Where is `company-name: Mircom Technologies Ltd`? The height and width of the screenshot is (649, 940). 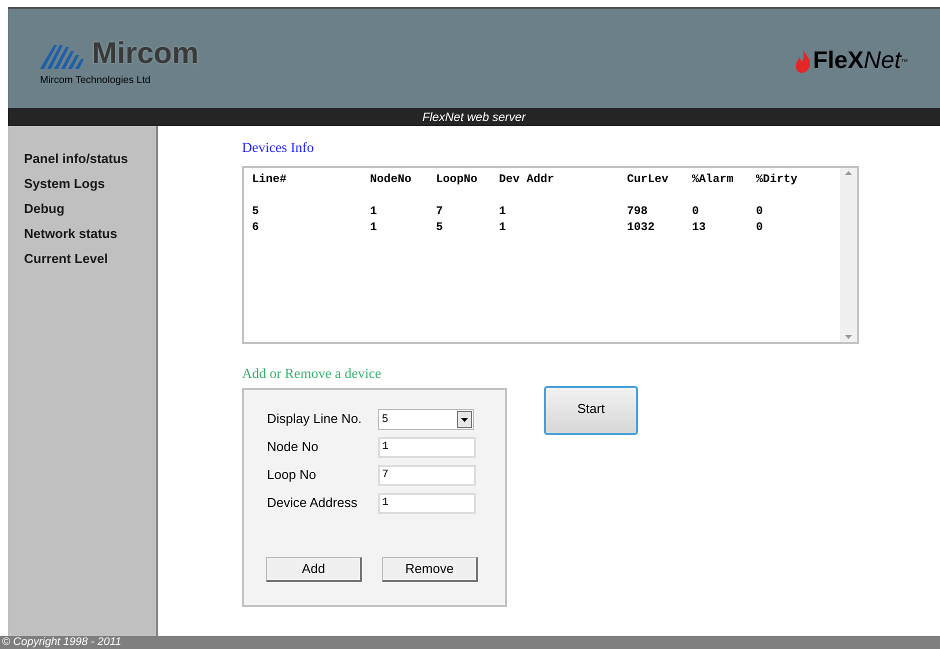
company-name: Mircom Technologies Ltd is located at coordinates (96, 81).